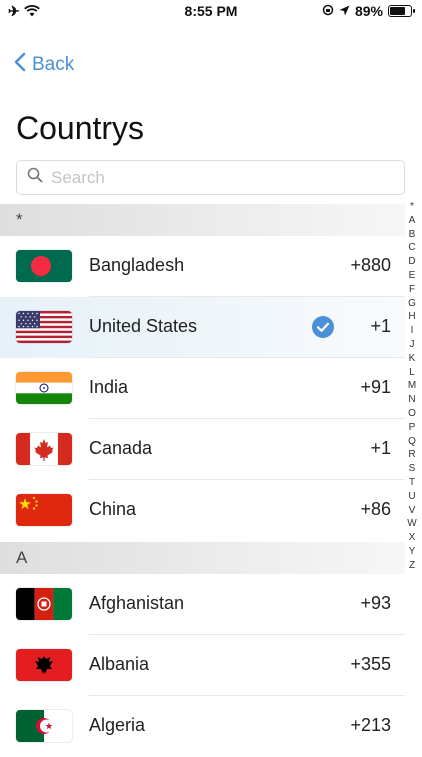 The width and height of the screenshot is (422, 757). Describe the element at coordinates (44, 266) in the screenshot. I see `bangladesh-flag-icon` at that location.